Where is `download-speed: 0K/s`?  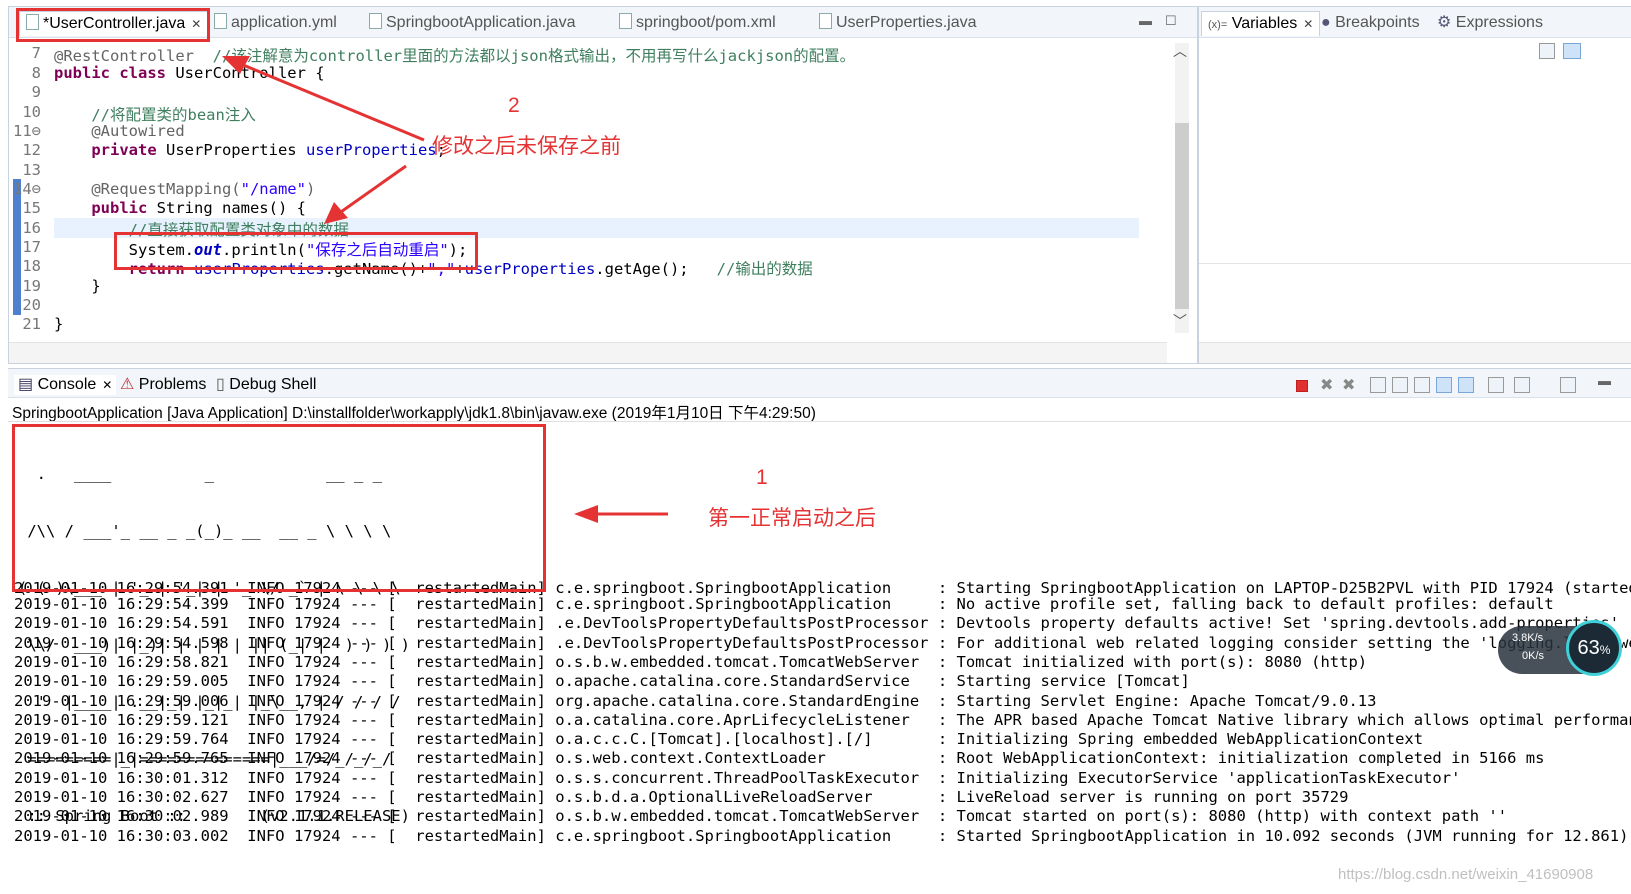 download-speed: 0K/s is located at coordinates (1533, 656).